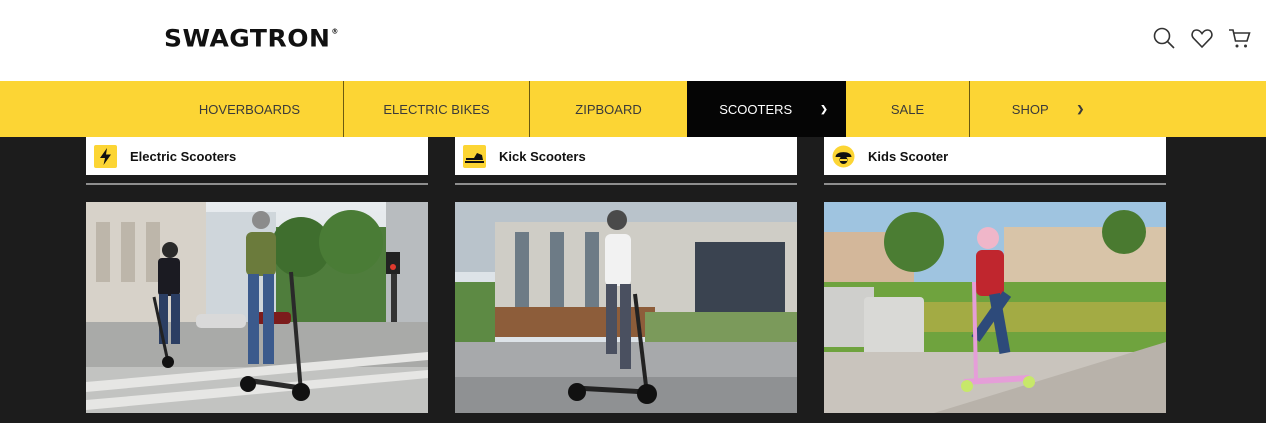  I want to click on category-label: Kick Scooters, so click(542, 156).